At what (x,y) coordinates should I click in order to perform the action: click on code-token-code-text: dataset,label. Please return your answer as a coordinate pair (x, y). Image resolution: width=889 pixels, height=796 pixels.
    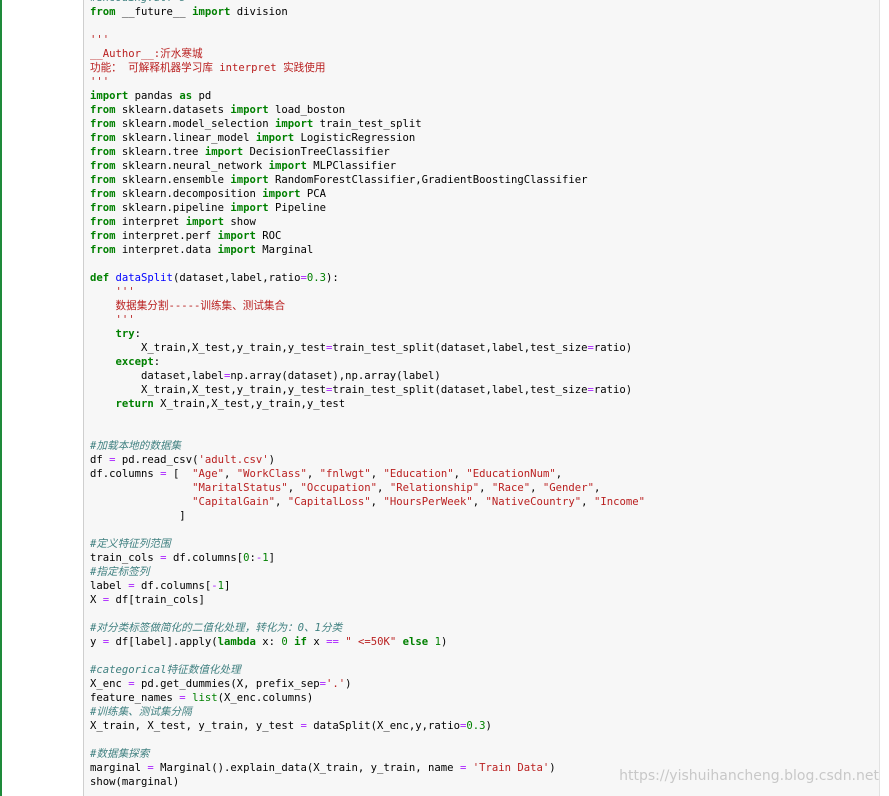
    Looking at the image, I should click on (157, 376).